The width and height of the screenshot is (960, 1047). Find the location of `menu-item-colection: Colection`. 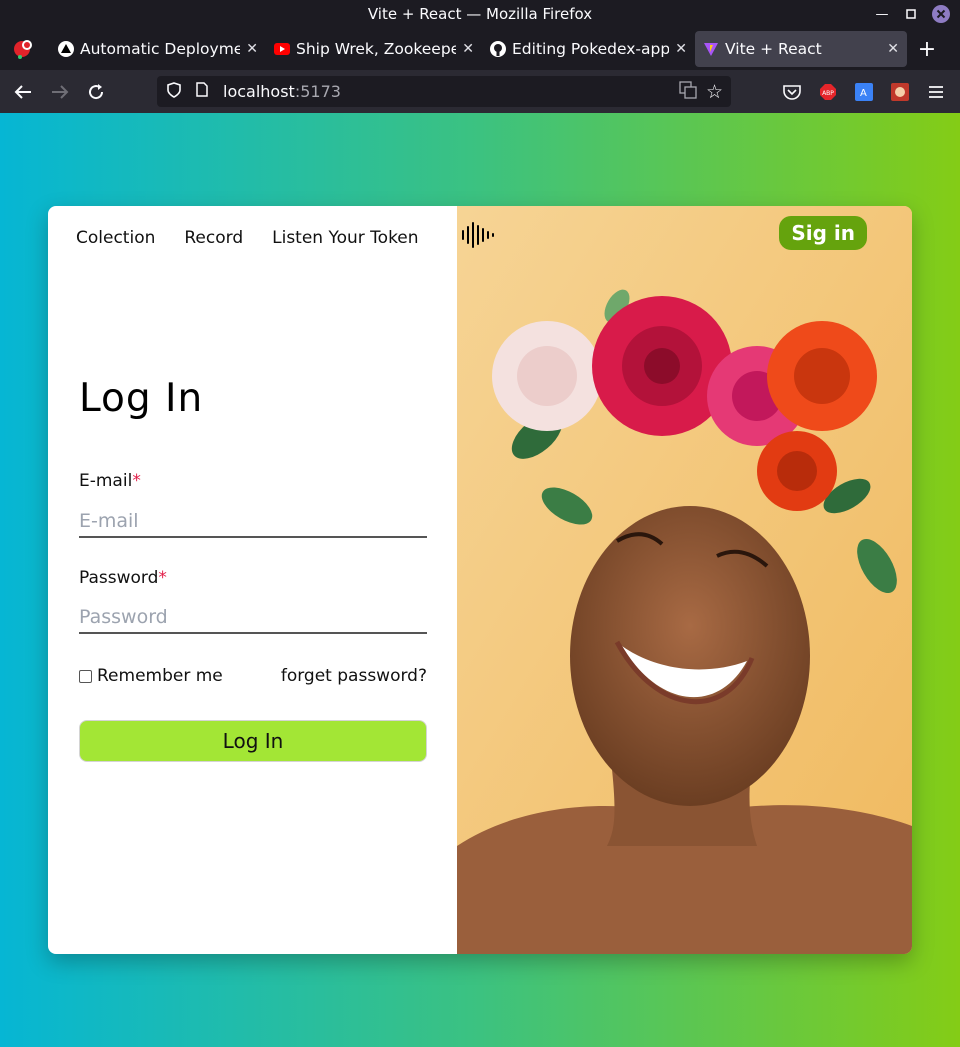

menu-item-colection: Colection is located at coordinates (115, 238).